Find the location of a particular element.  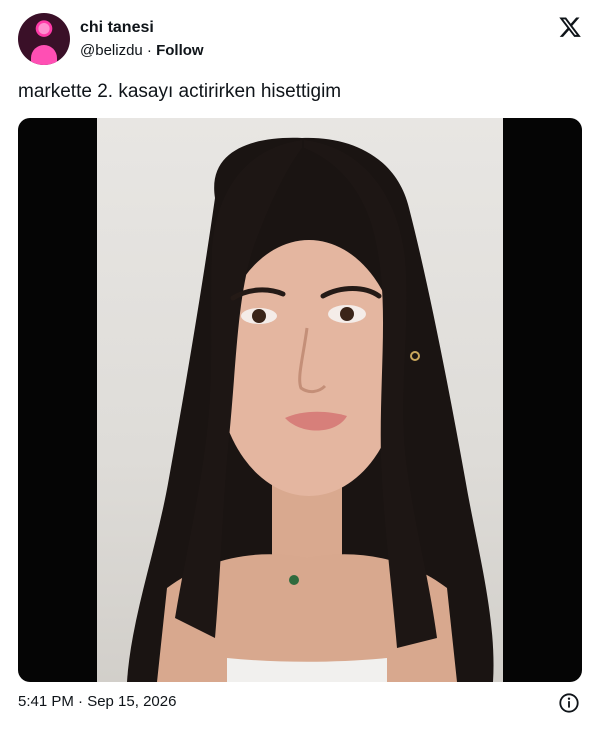

info-icon is located at coordinates (569, 703).